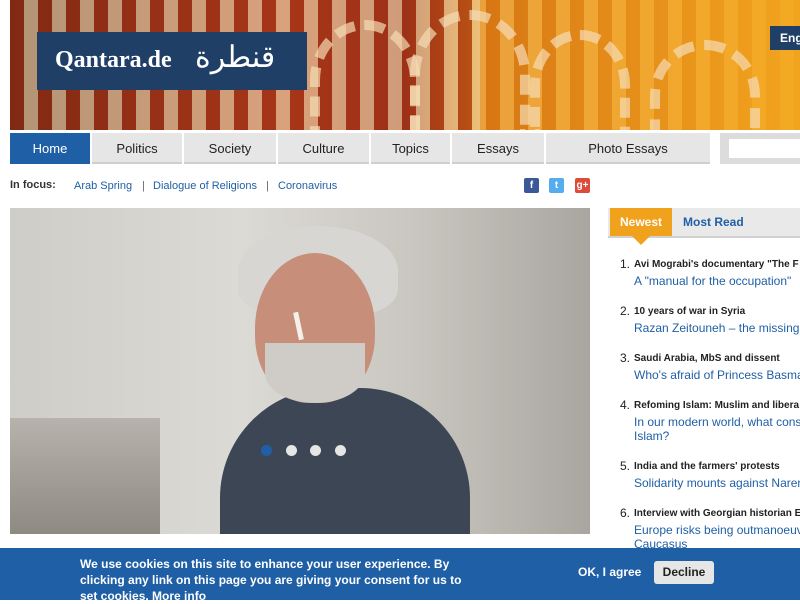 The height and width of the screenshot is (604, 800). I want to click on tab-most-read: Most Read, so click(713, 222).